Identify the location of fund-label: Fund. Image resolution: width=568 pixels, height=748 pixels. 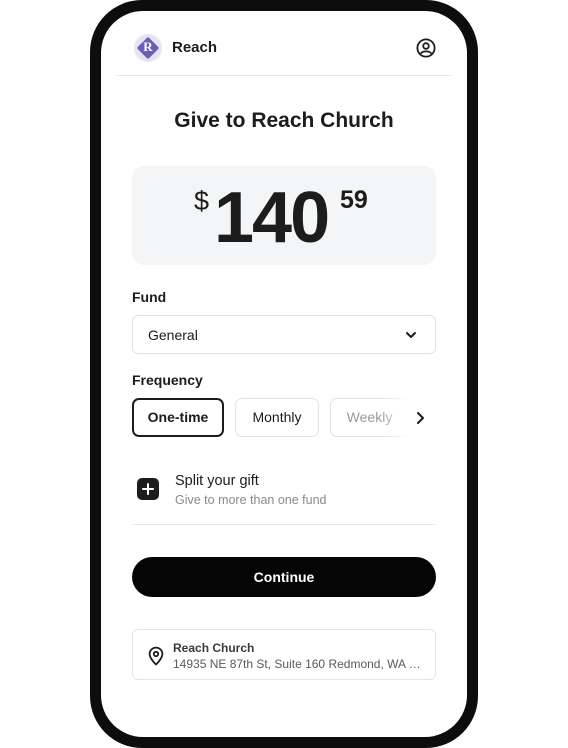
(149, 297).